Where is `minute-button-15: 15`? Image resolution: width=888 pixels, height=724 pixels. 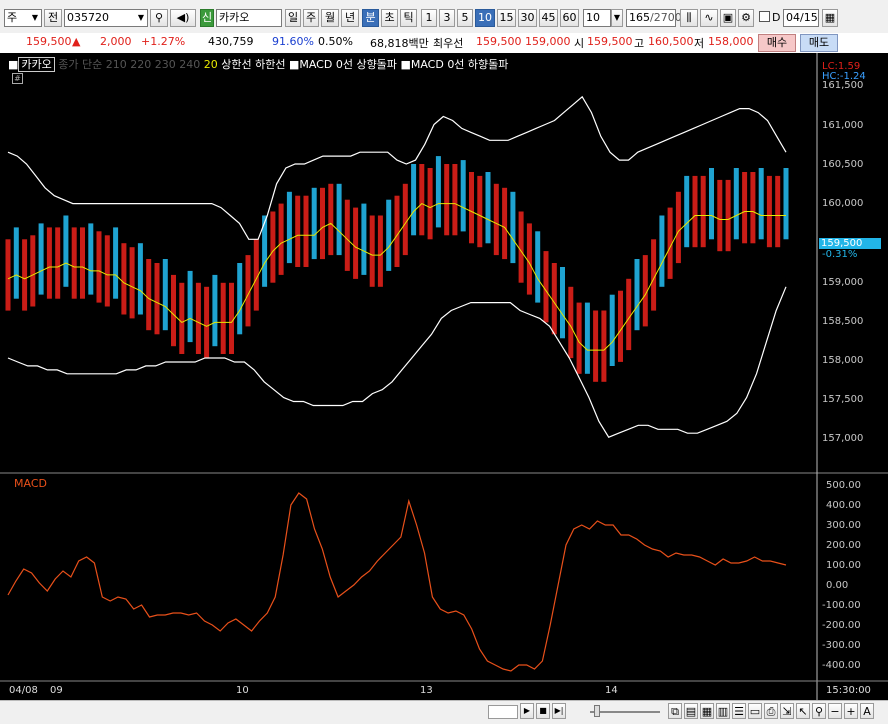
minute-button-15: 15 is located at coordinates (506, 18).